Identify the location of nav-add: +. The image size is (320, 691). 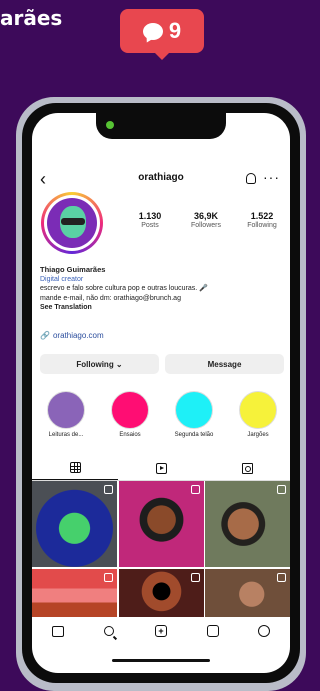
(161, 631).